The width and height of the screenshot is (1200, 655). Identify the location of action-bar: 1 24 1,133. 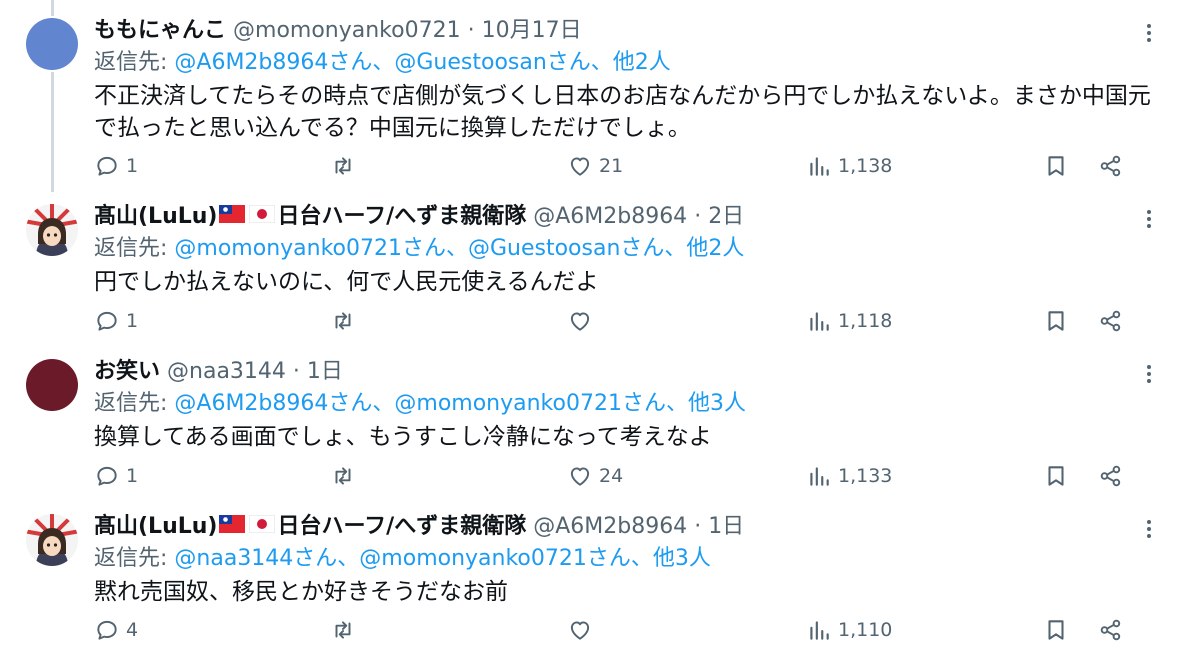
(600, 476).